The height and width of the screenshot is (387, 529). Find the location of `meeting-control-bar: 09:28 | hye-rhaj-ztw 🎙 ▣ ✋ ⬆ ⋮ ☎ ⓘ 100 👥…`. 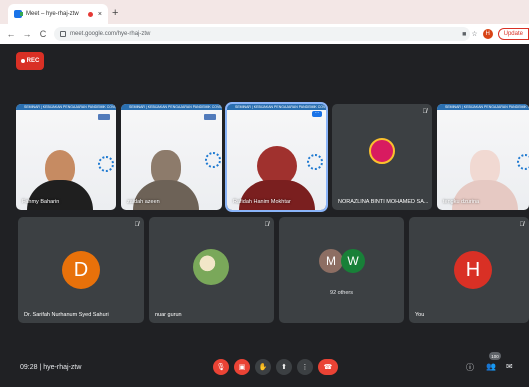

meeting-control-bar: 09:28 | hye-rhaj-ztw 🎙 ▣ ✋ ⬆ ⋮ ☎ ⓘ 100 👥… is located at coordinates (264, 369).